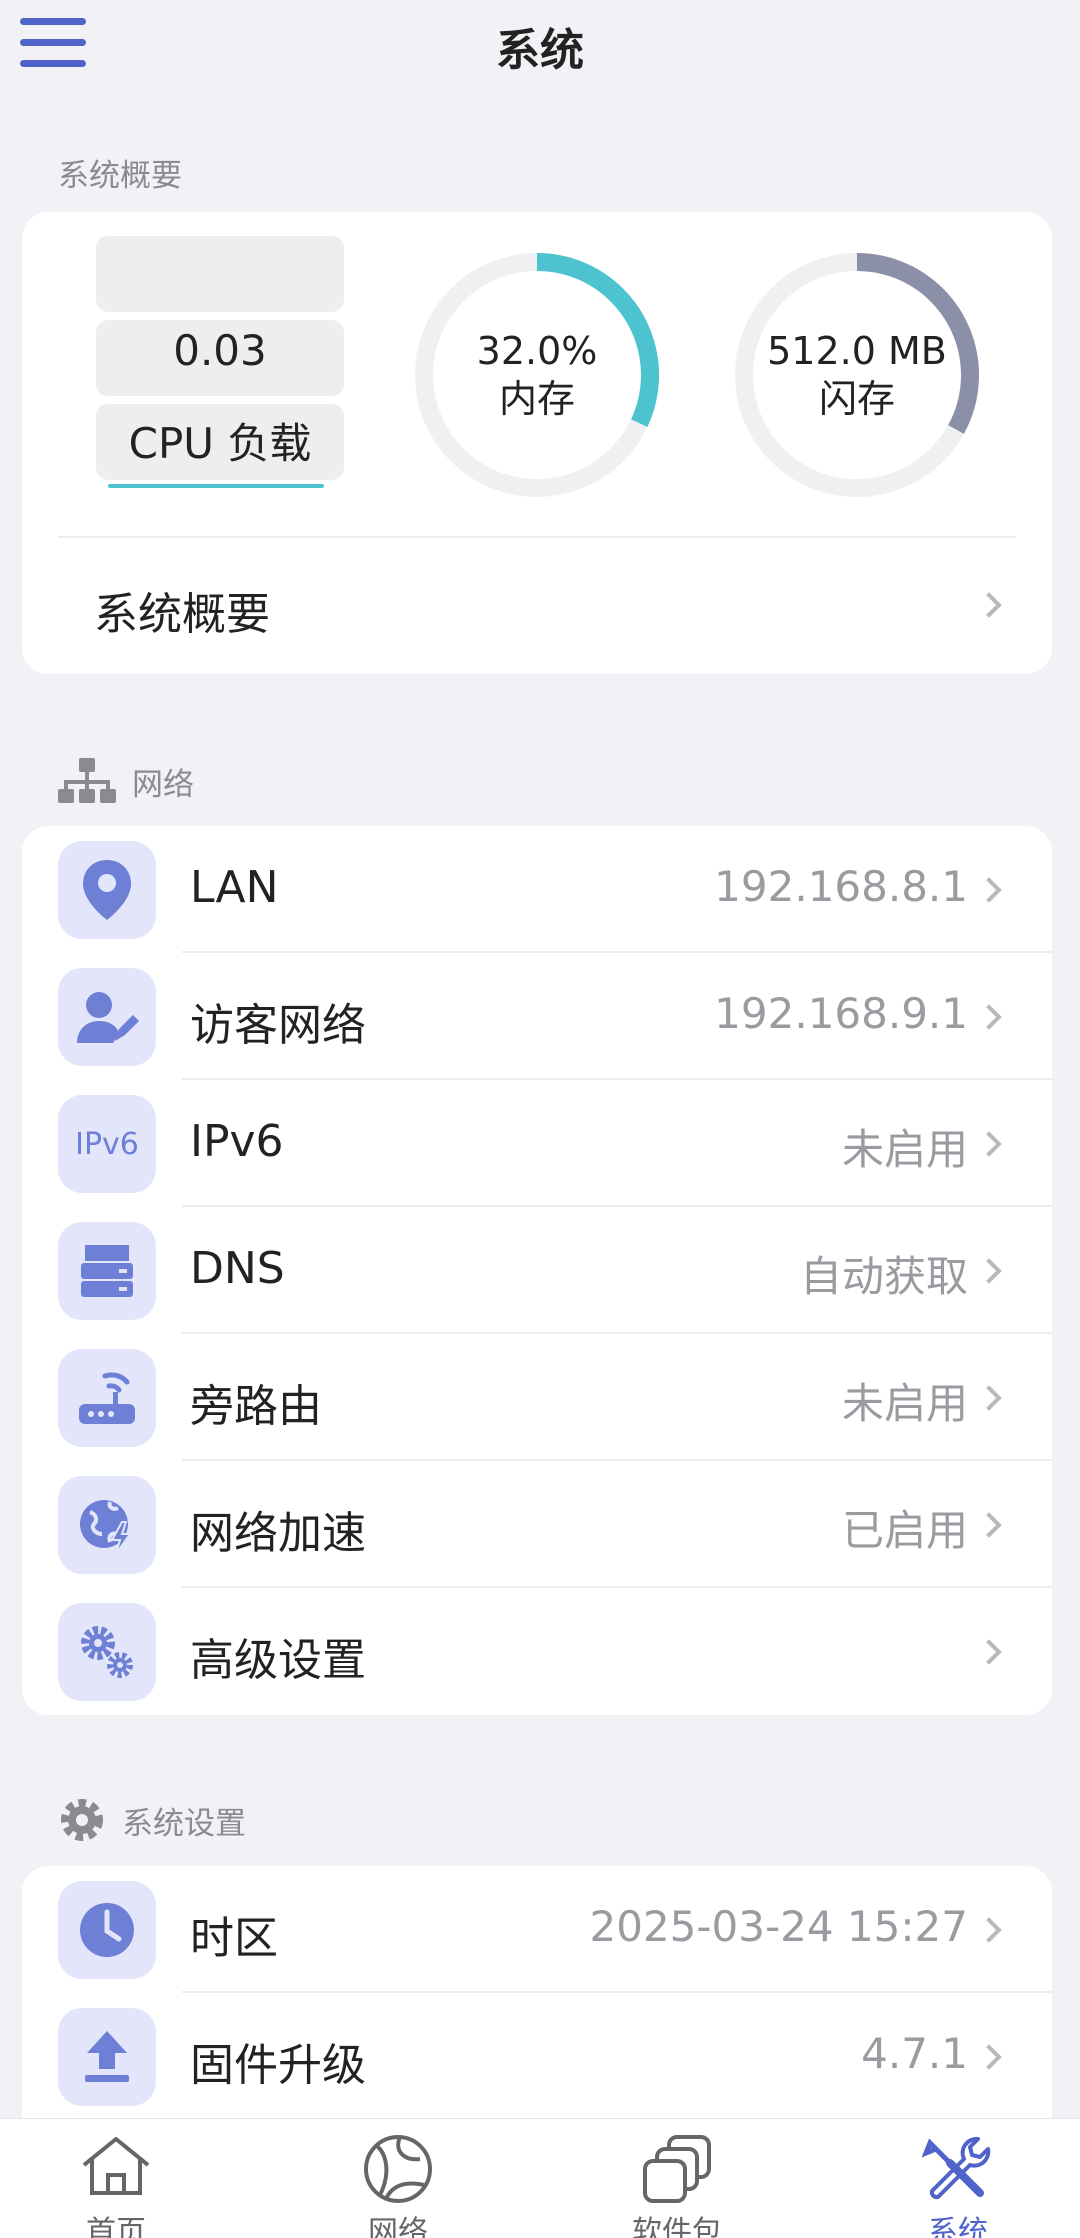 This screenshot has width=1080, height=2238. I want to click on flash-label: 闪存, so click(856, 399).